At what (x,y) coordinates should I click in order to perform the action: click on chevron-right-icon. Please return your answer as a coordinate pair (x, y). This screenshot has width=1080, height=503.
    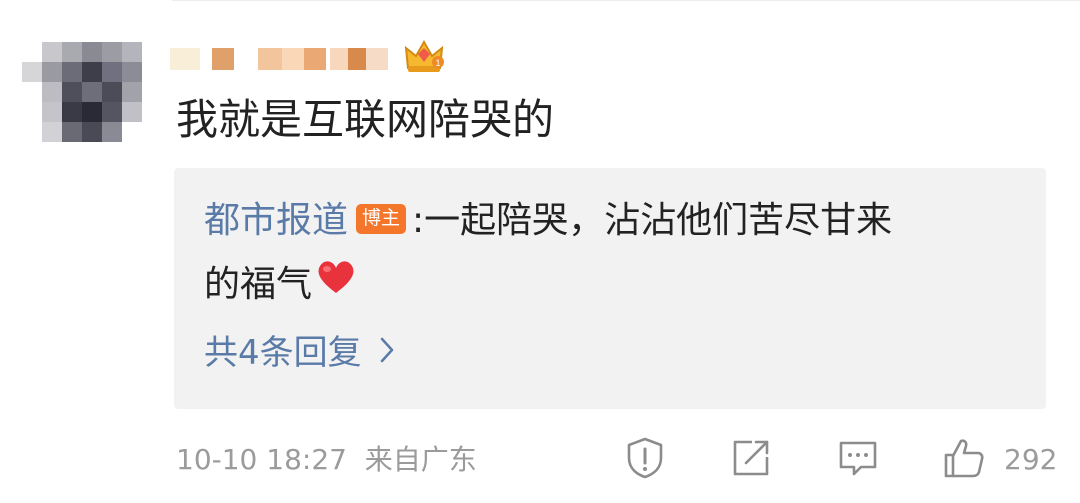
    Looking at the image, I should click on (387, 352).